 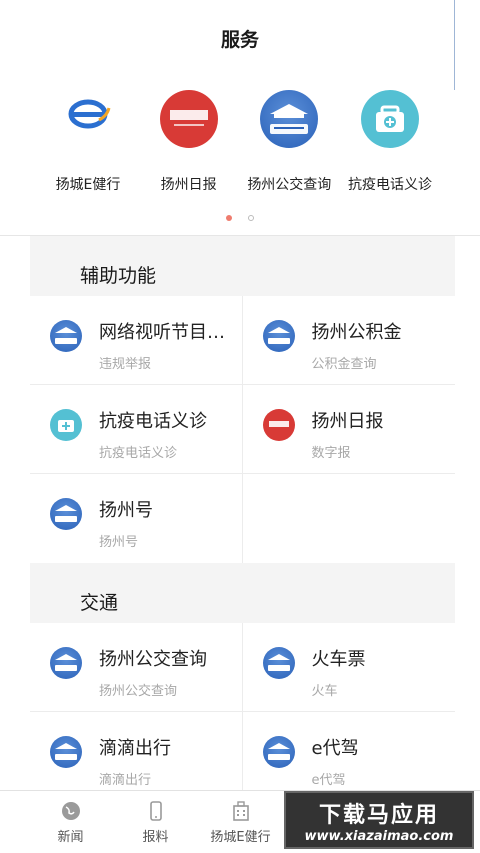 I want to click on service-item: e代驾 e代驾, so click(x=348, y=756).